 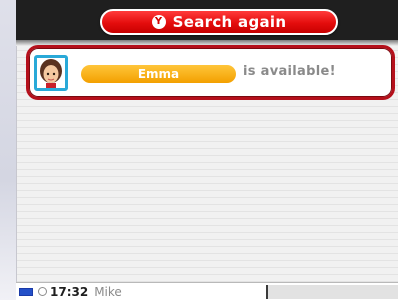 What do you see at coordinates (229, 22) in the screenshot?
I see `search-again-label: Search again` at bounding box center [229, 22].